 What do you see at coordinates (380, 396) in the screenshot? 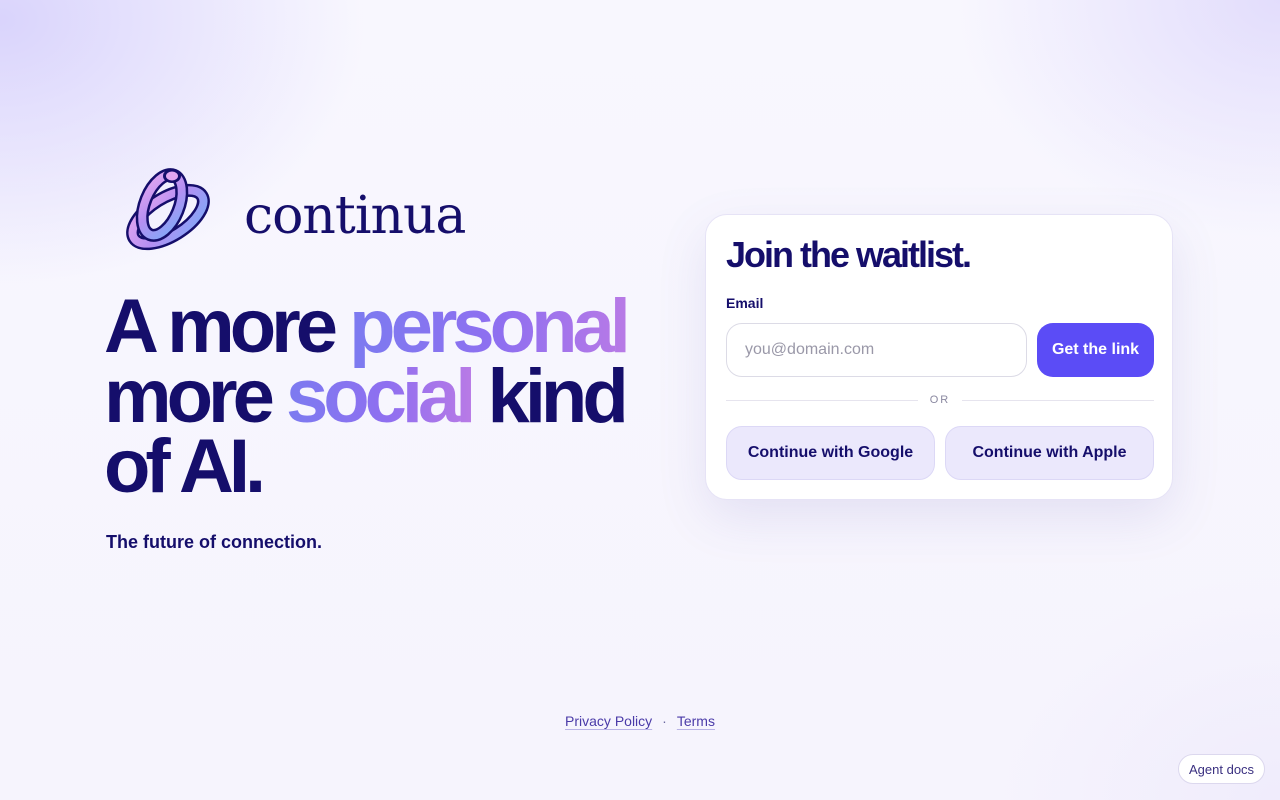
I see `hero-highlight-social: social` at bounding box center [380, 396].